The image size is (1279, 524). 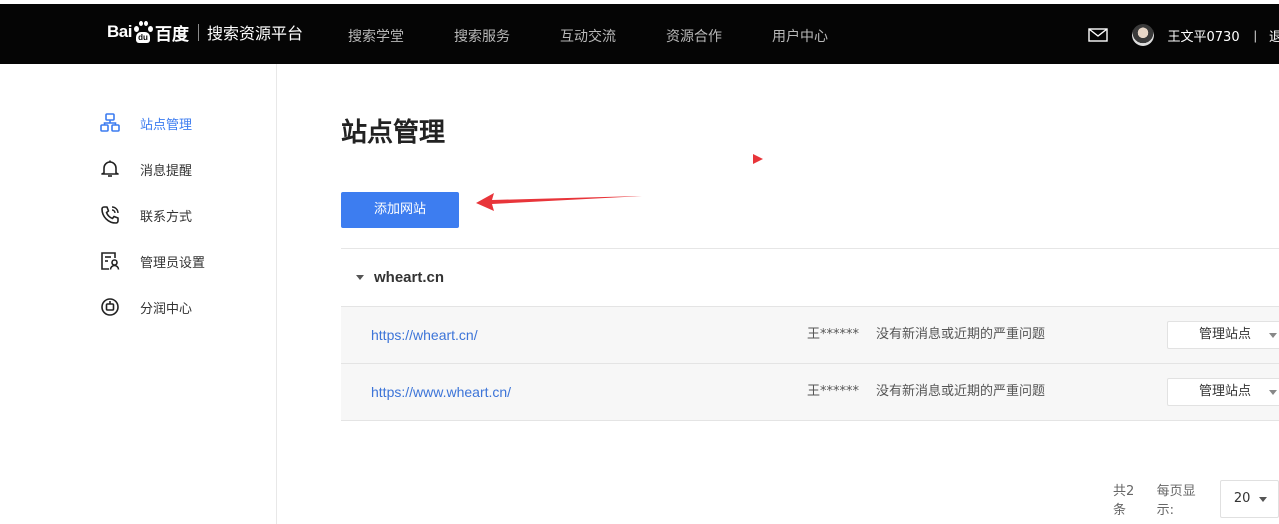 What do you see at coordinates (1204, 35) in the screenshot?
I see `username: 王文平0730` at bounding box center [1204, 35].